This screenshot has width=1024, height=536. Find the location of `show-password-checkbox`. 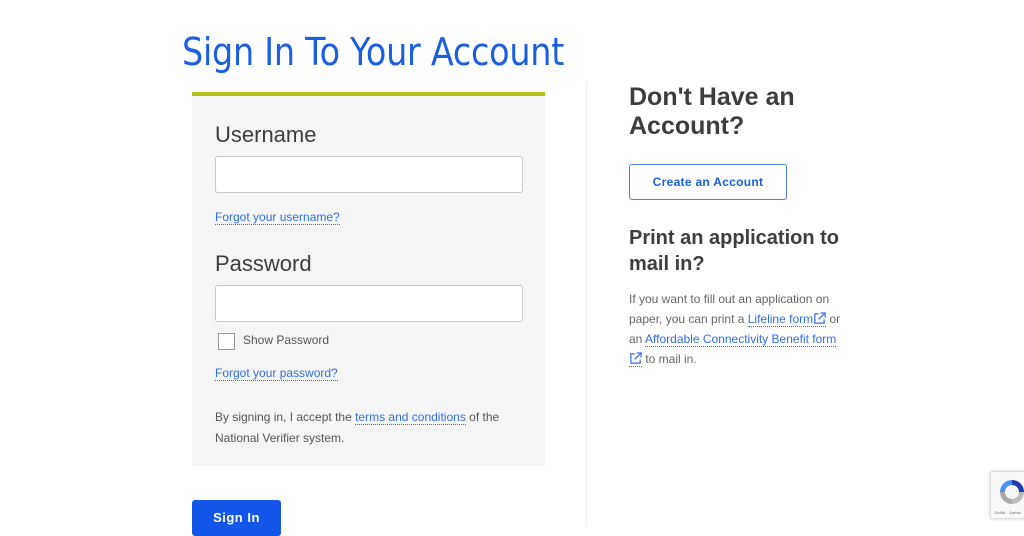

show-password-checkbox is located at coordinates (226, 341).